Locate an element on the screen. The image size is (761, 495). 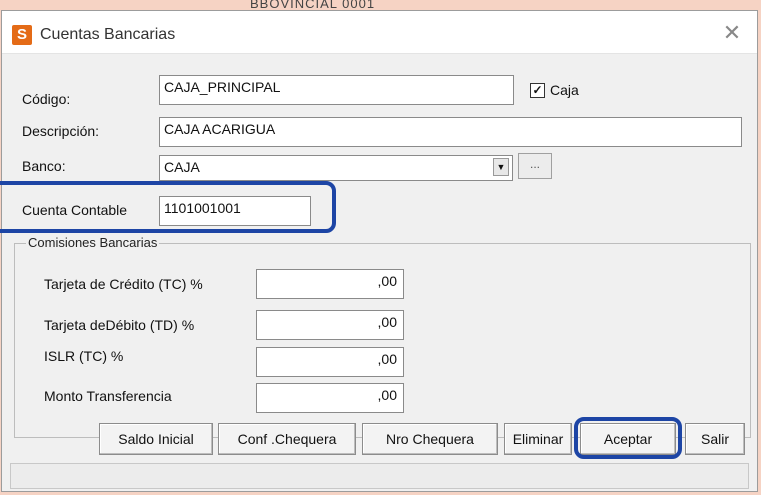
comision-islr-field: ,00 is located at coordinates (330, 362).